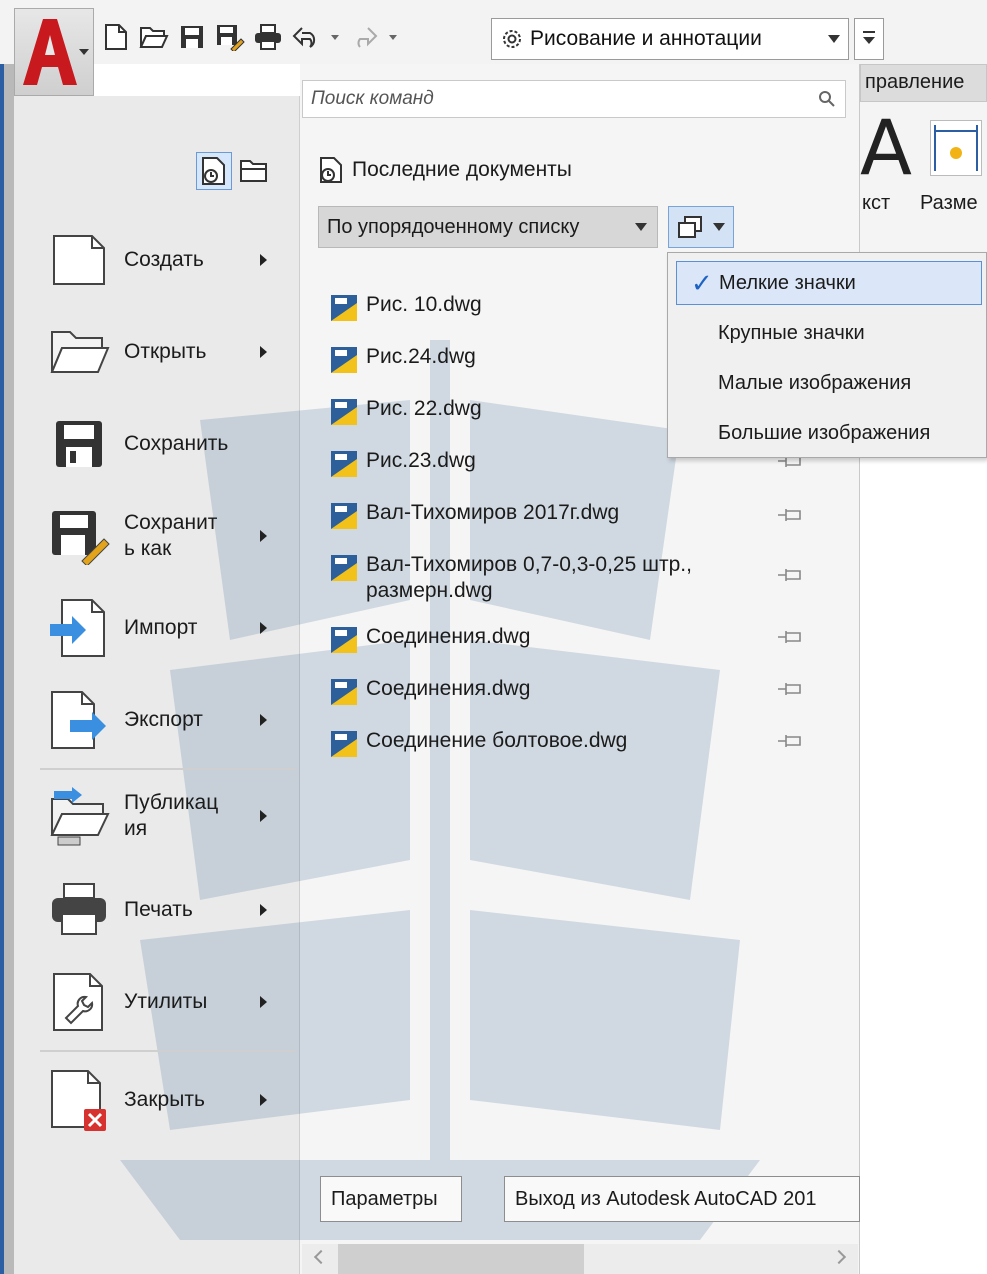 This screenshot has height=1274, width=987. Describe the element at coordinates (690, 227) in the screenshot. I see `view-mode-icon` at that location.